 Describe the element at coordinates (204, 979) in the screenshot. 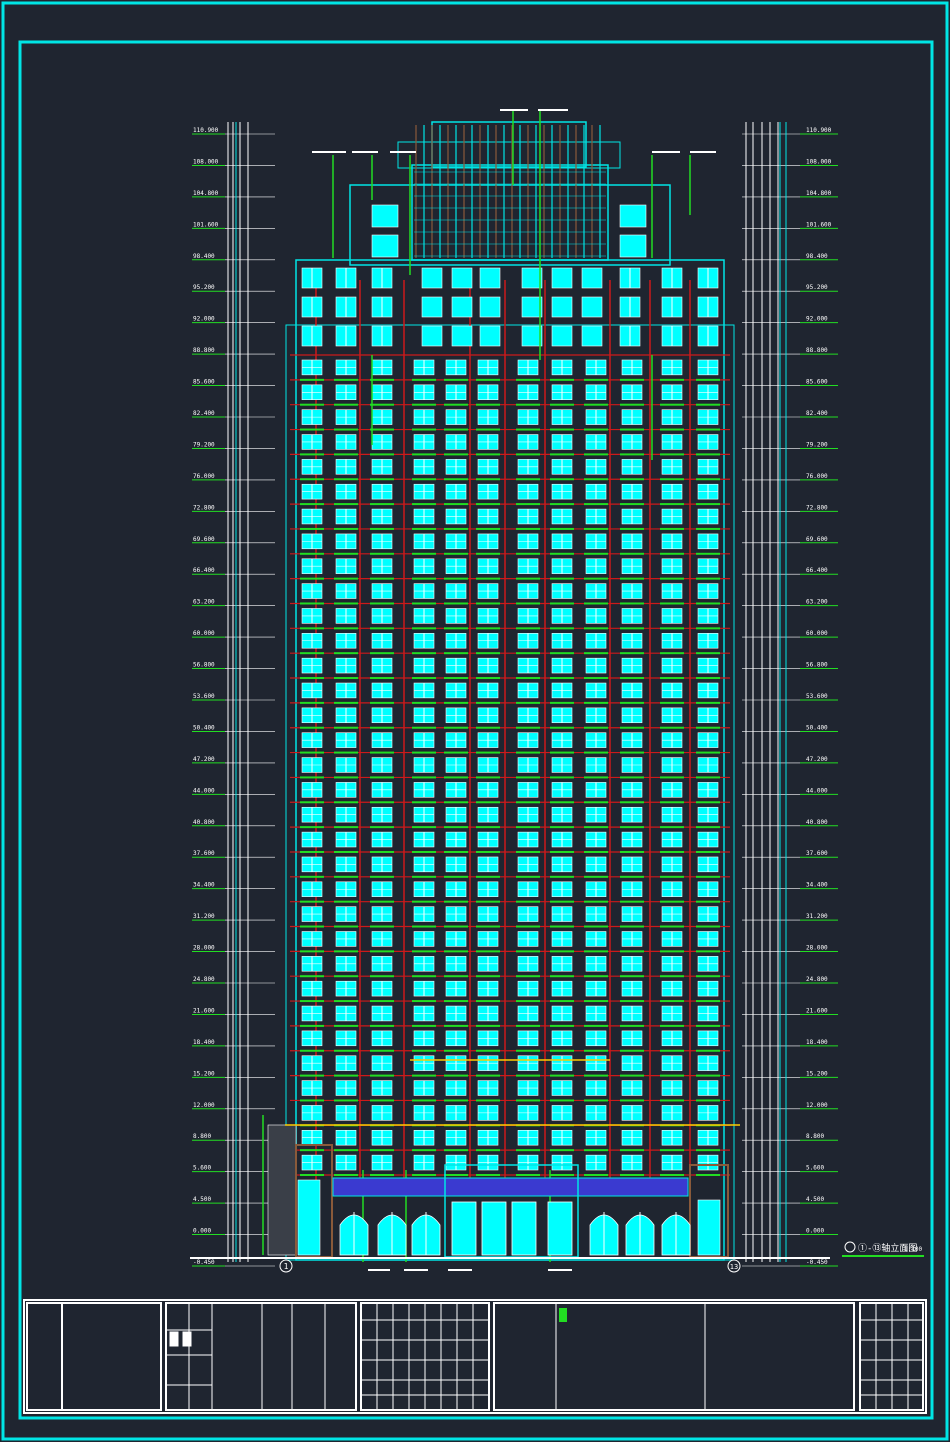

I see `elevation-label-left: 24.800` at that location.